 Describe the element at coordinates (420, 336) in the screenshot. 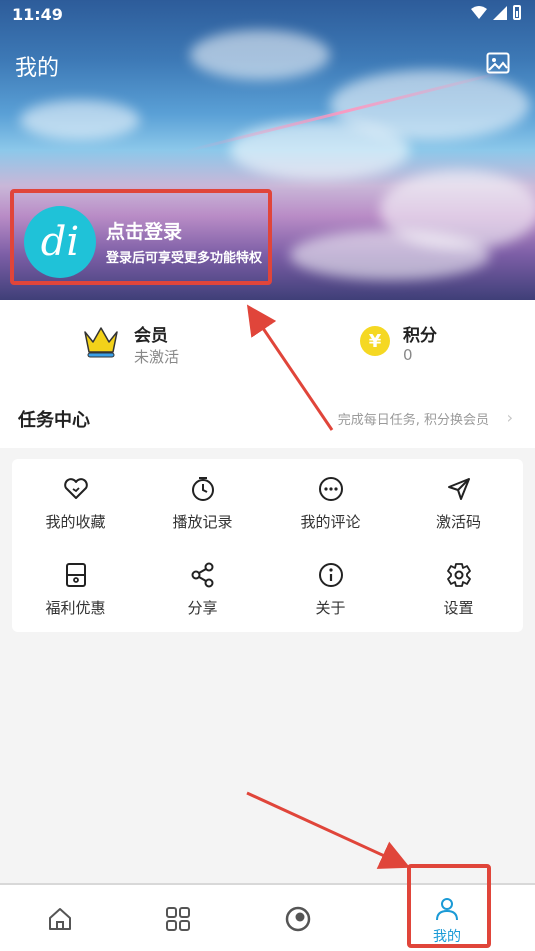

I see `points-label: 积分` at that location.